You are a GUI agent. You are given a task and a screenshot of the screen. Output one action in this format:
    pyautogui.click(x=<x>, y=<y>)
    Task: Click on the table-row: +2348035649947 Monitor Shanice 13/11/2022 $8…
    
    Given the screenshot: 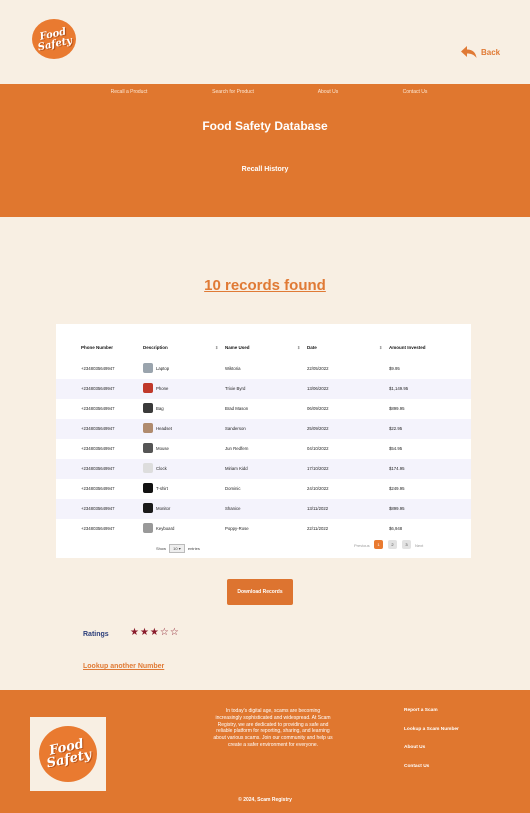 What is the action you would take?
    pyautogui.click(x=263, y=509)
    